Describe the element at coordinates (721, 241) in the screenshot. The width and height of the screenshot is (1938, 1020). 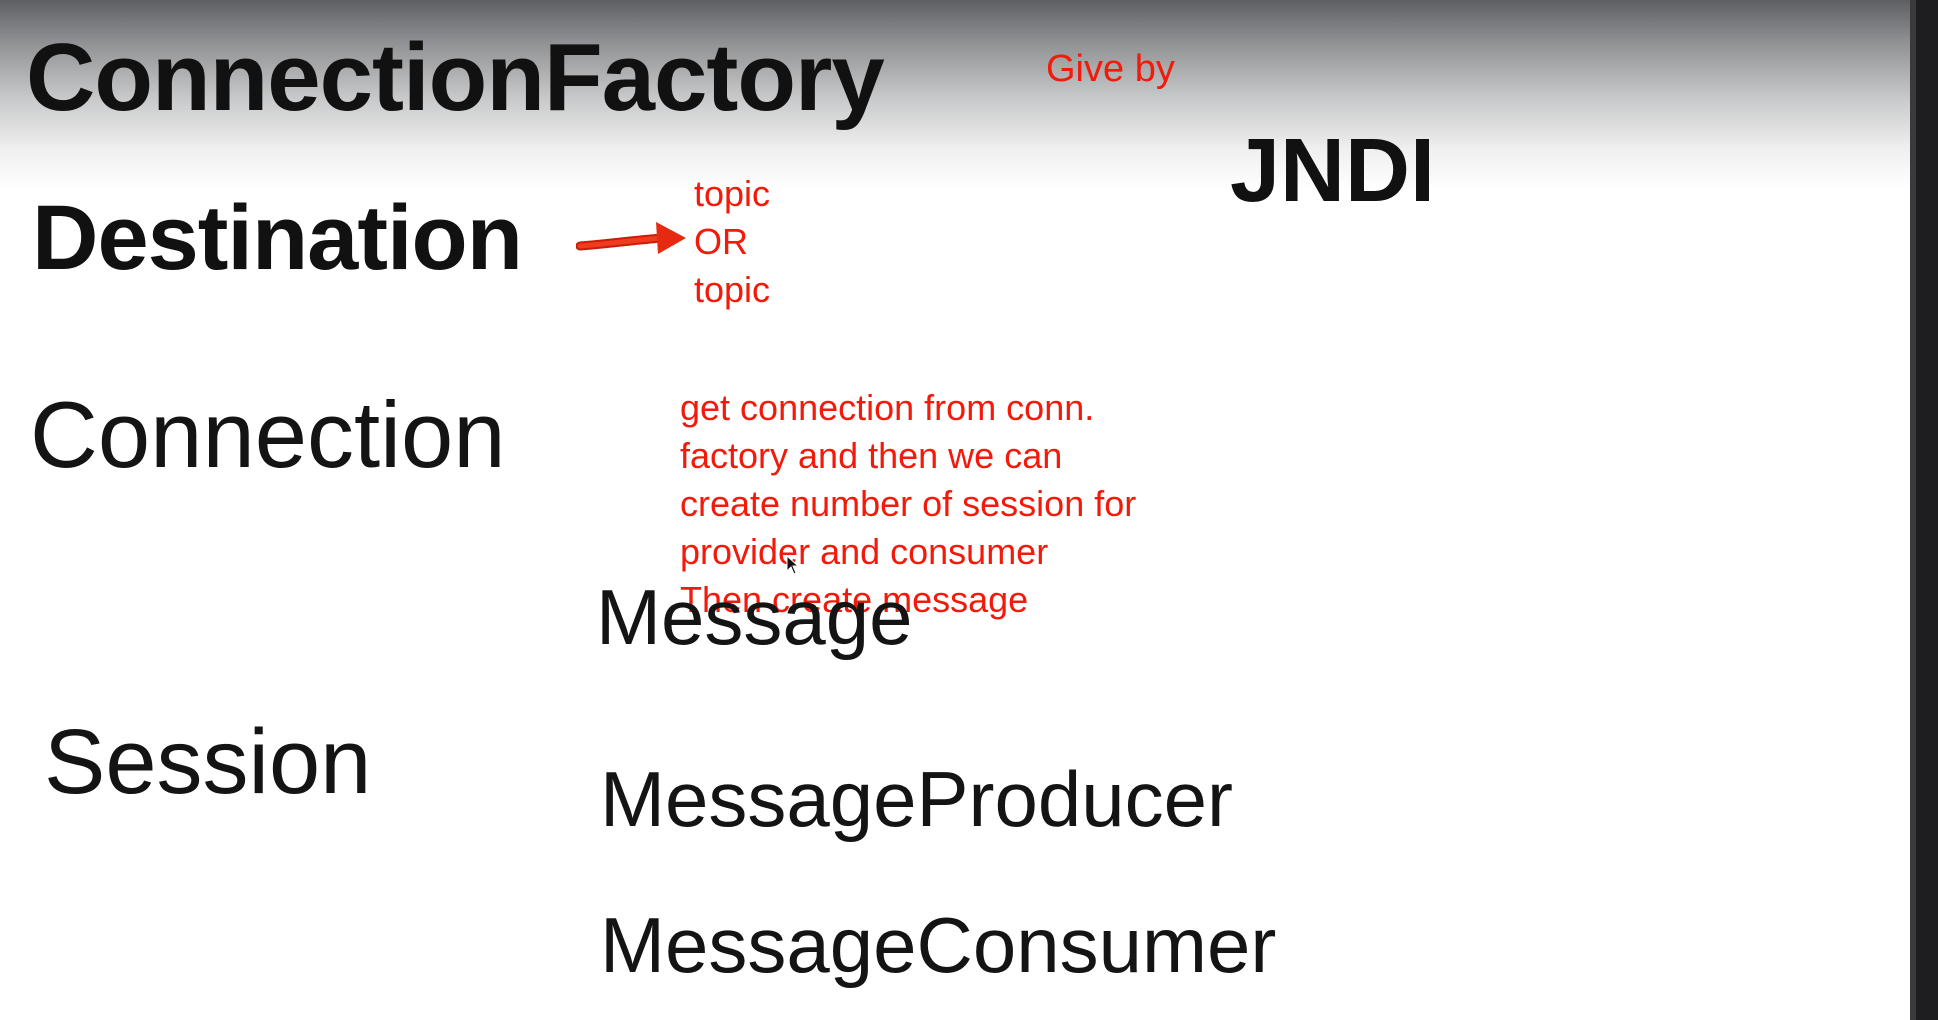
I see `annotation-or: OR` at that location.